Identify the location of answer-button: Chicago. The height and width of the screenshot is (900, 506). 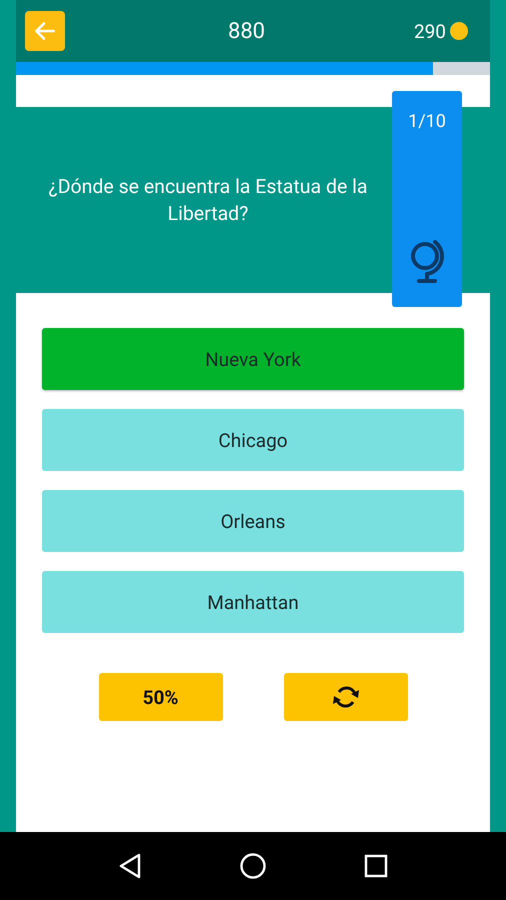
(253, 440).